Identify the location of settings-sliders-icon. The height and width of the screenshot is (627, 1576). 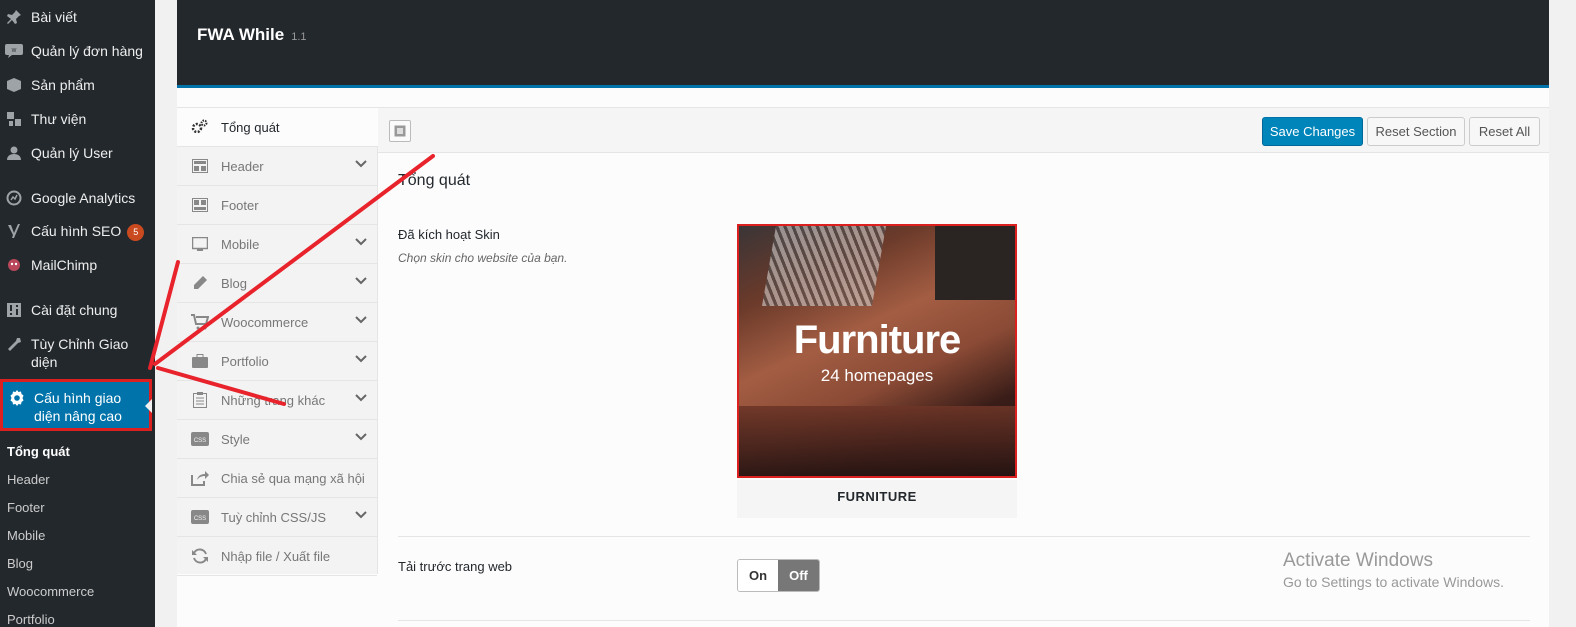
(14, 310).